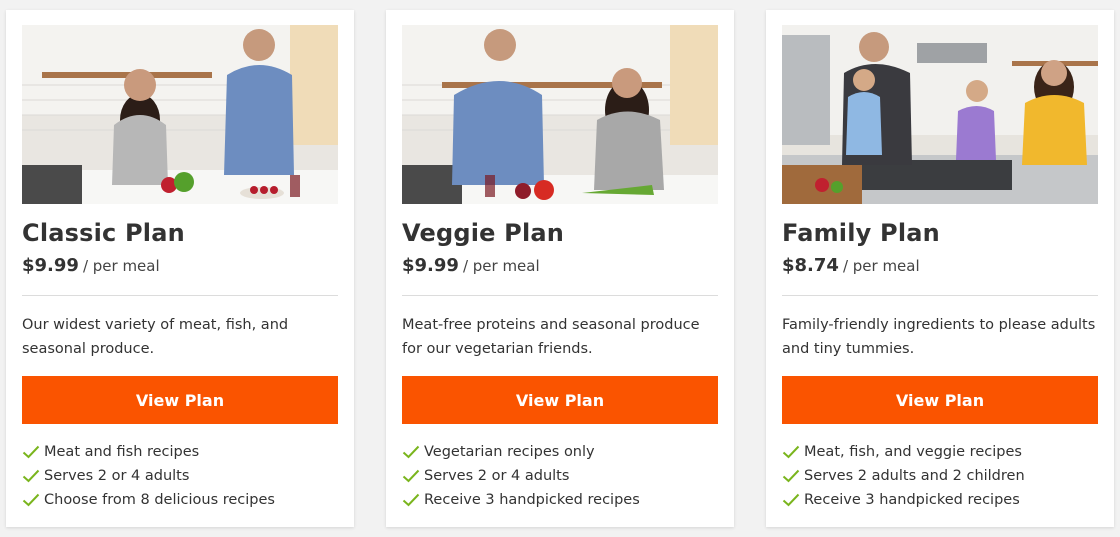 Image resolution: width=1120 pixels, height=537 pixels. I want to click on feature-item: Vegetarian recipes only, so click(521, 452).